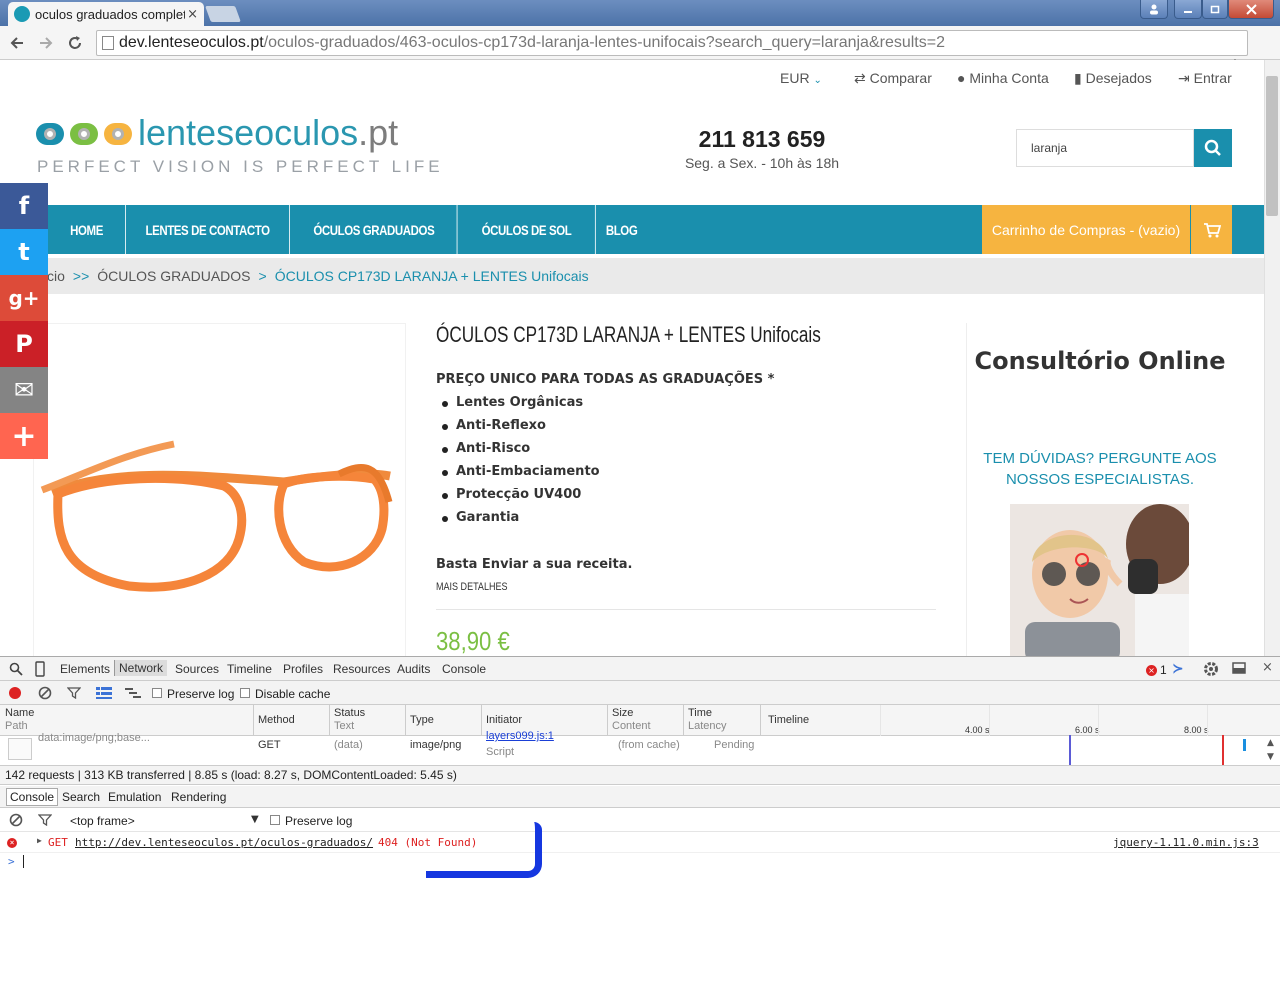 The width and height of the screenshot is (1280, 984). Describe the element at coordinates (134, 797) in the screenshot. I see `drawer-tab-emulation: Emulation` at that location.